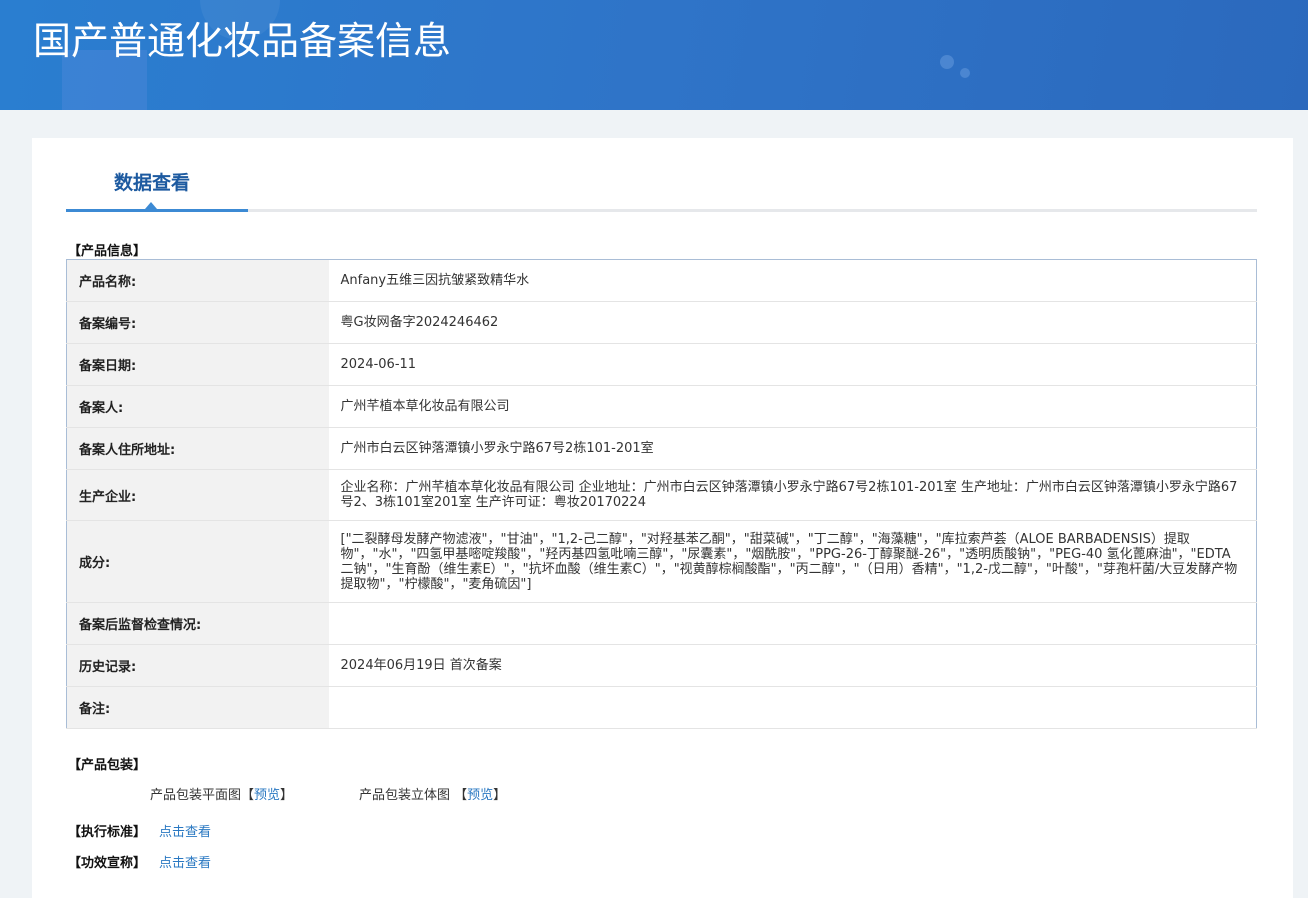 The image size is (1308, 898). What do you see at coordinates (185, 830) in the screenshot?
I see `standard-view-link: 点击查看` at bounding box center [185, 830].